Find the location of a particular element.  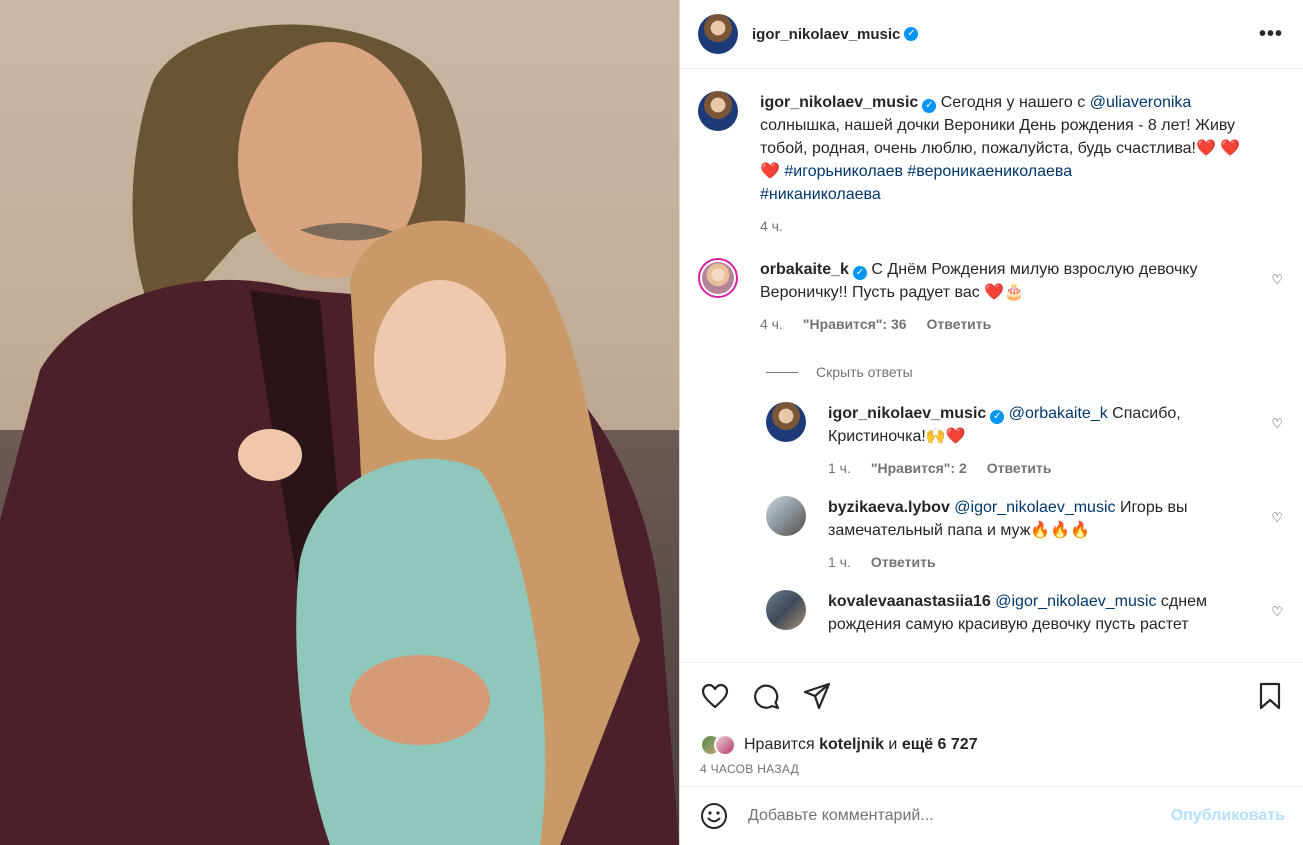

caption-hashtags: #игорьниколаев #вероникаениколаева is located at coordinates (928, 171).